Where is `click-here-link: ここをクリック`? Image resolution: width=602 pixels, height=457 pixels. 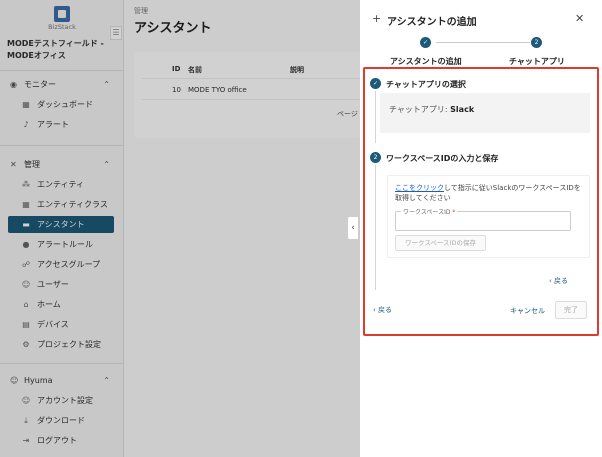
click-here-link: ここをクリック is located at coordinates (419, 188).